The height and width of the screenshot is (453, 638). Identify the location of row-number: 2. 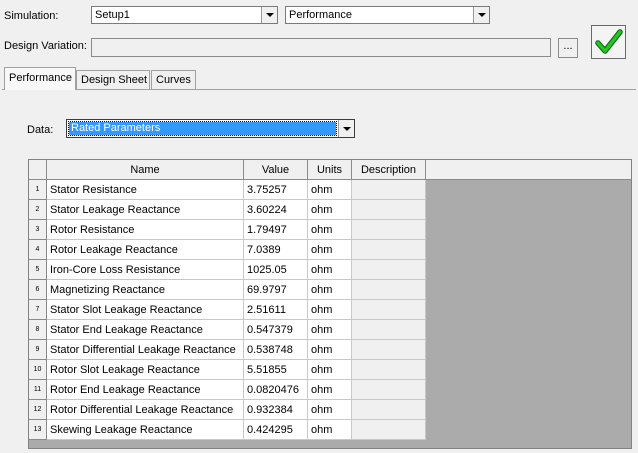
(38, 210).